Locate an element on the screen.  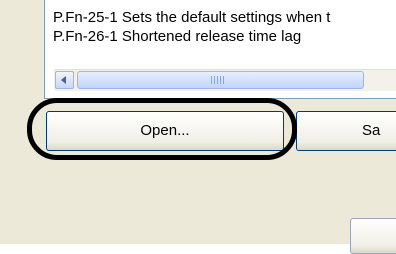
scrollbar-thumb is located at coordinates (220, 80).